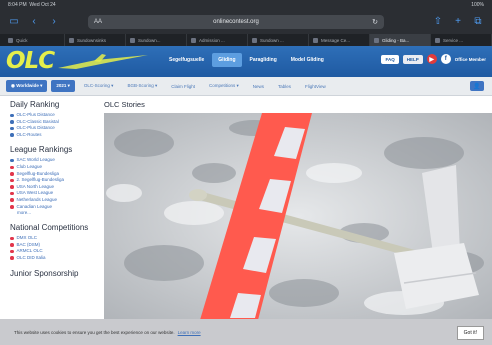  Describe the element at coordinates (14, 22) in the screenshot. I see `sidebar-toggle-icon: ▭` at that location.